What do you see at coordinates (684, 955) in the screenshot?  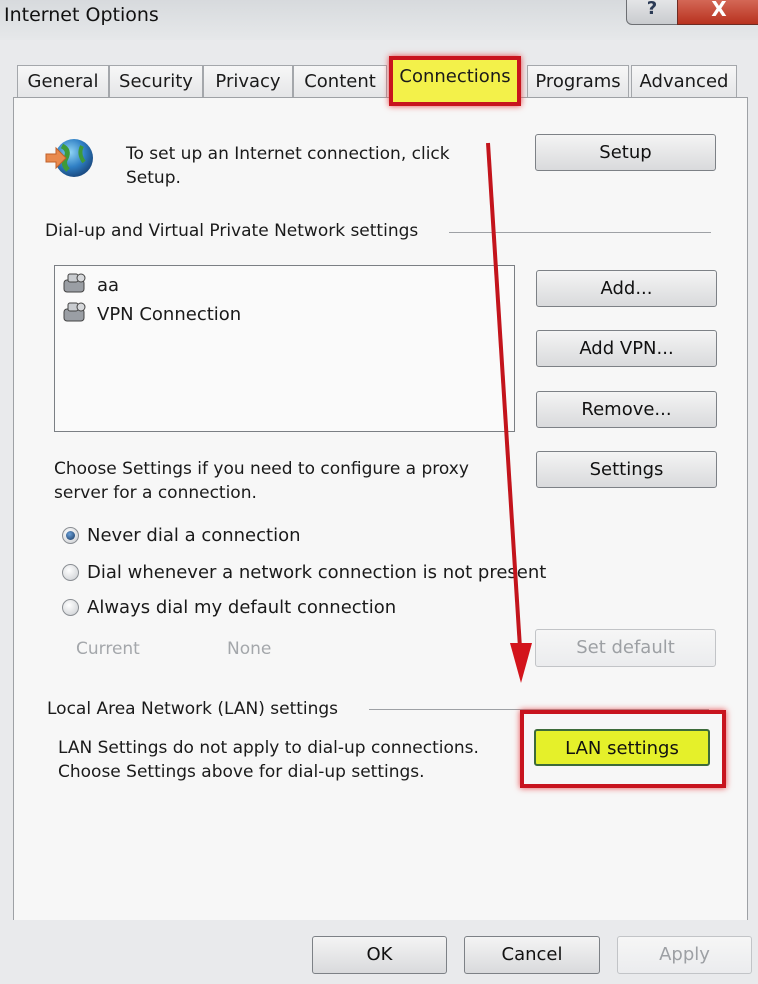 I see `apply-button: Apply` at bounding box center [684, 955].